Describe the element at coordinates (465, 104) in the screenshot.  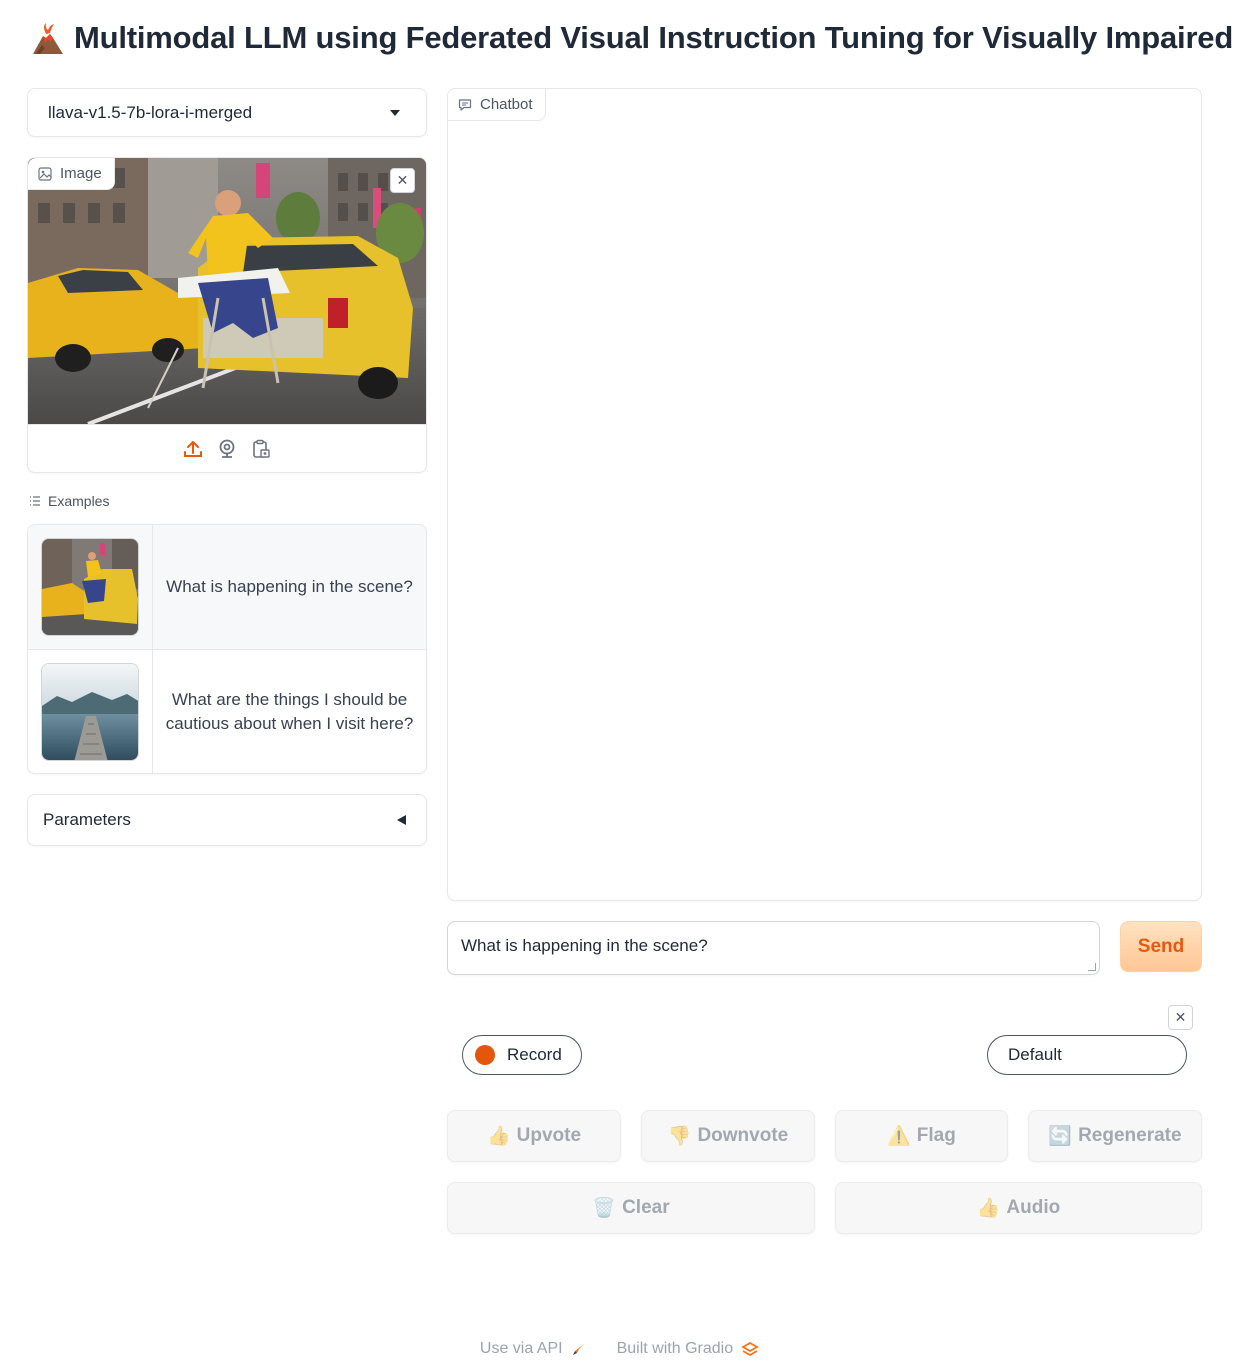
I see `chat-icon` at that location.